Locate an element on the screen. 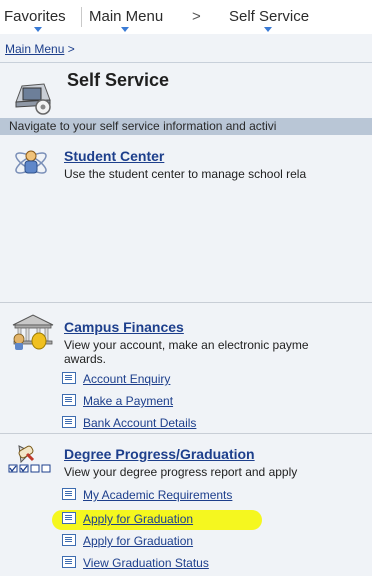 This screenshot has width=372, height=576. self-service-menu: Self Service is located at coordinates (269, 16).